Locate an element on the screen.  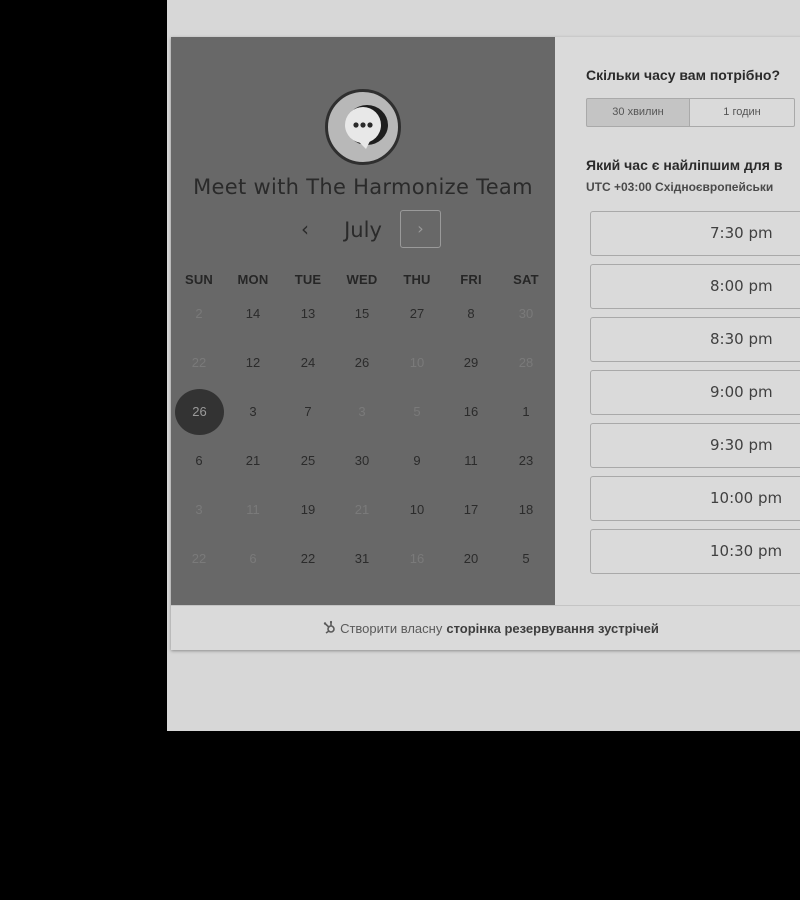
chat-logo-icon is located at coordinates (363, 127).